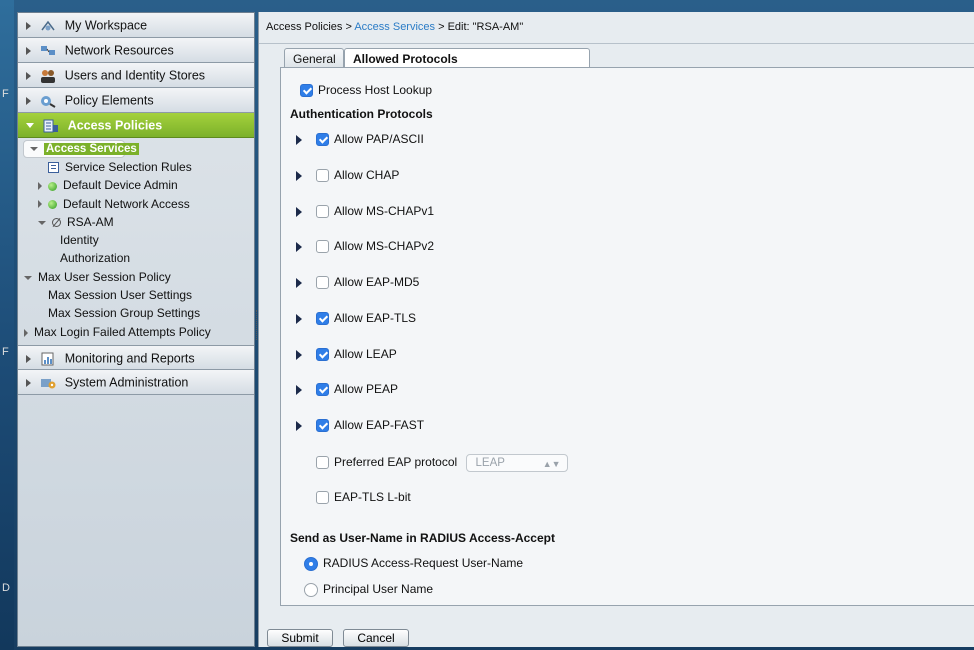 Image resolution: width=974 pixels, height=650 pixels. What do you see at coordinates (300, 638) in the screenshot?
I see `submit-button: Submit` at bounding box center [300, 638].